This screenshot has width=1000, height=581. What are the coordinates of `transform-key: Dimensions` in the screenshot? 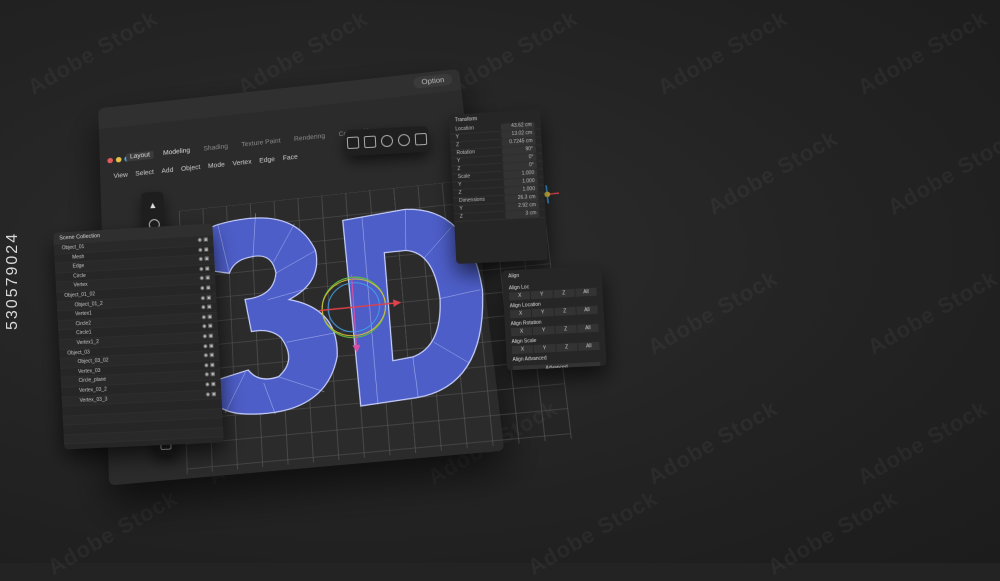 It's located at (472, 200).